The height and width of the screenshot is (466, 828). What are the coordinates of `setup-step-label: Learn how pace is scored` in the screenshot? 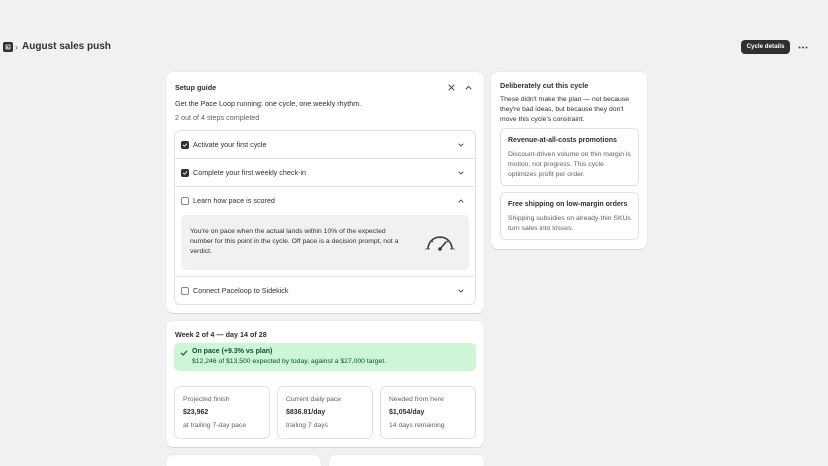 It's located at (234, 200).